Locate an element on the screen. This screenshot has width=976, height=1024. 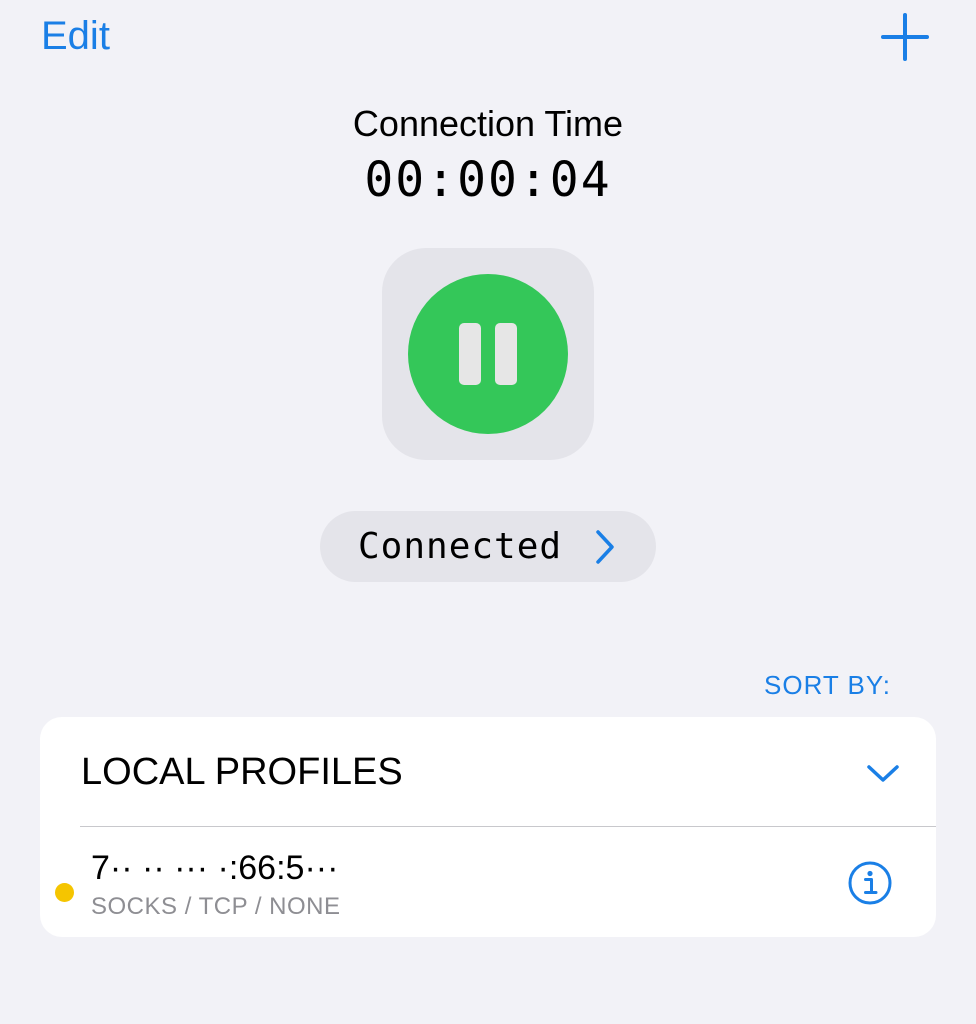
pause-icon is located at coordinates (470, 354).